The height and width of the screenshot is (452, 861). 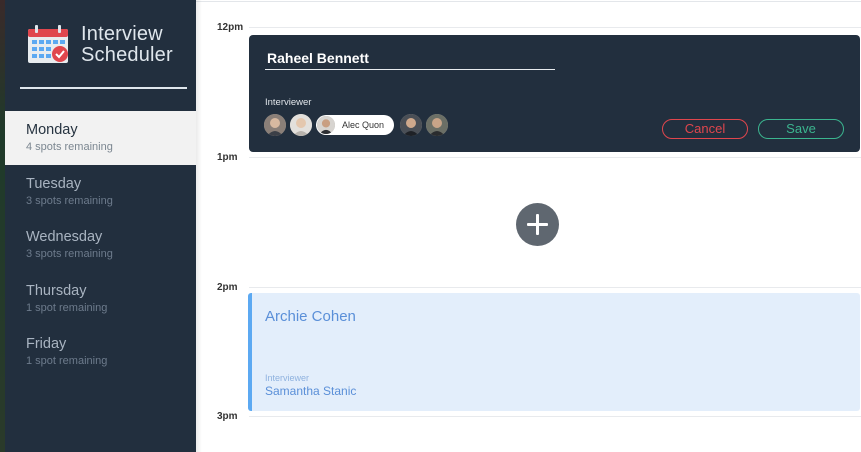 I want to click on appointment-student: Archie Cohen, so click(x=310, y=316).